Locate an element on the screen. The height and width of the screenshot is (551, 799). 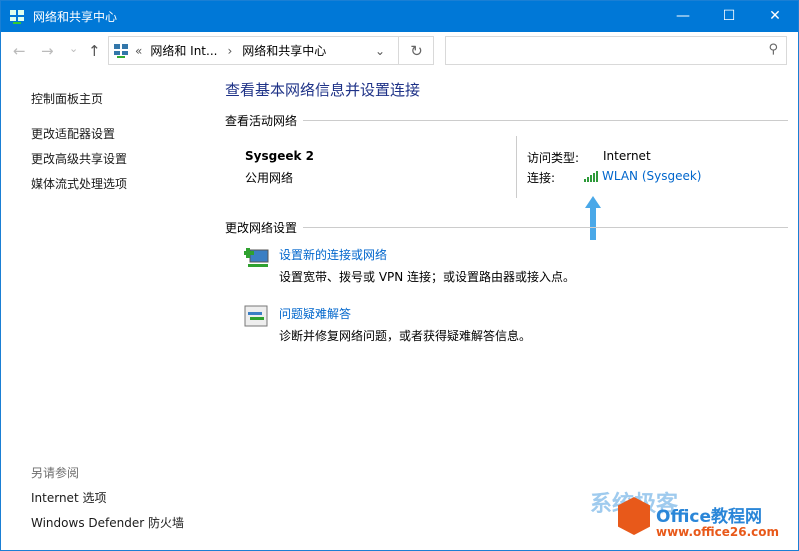
troubleshoot-icon is located at coordinates (256, 316).